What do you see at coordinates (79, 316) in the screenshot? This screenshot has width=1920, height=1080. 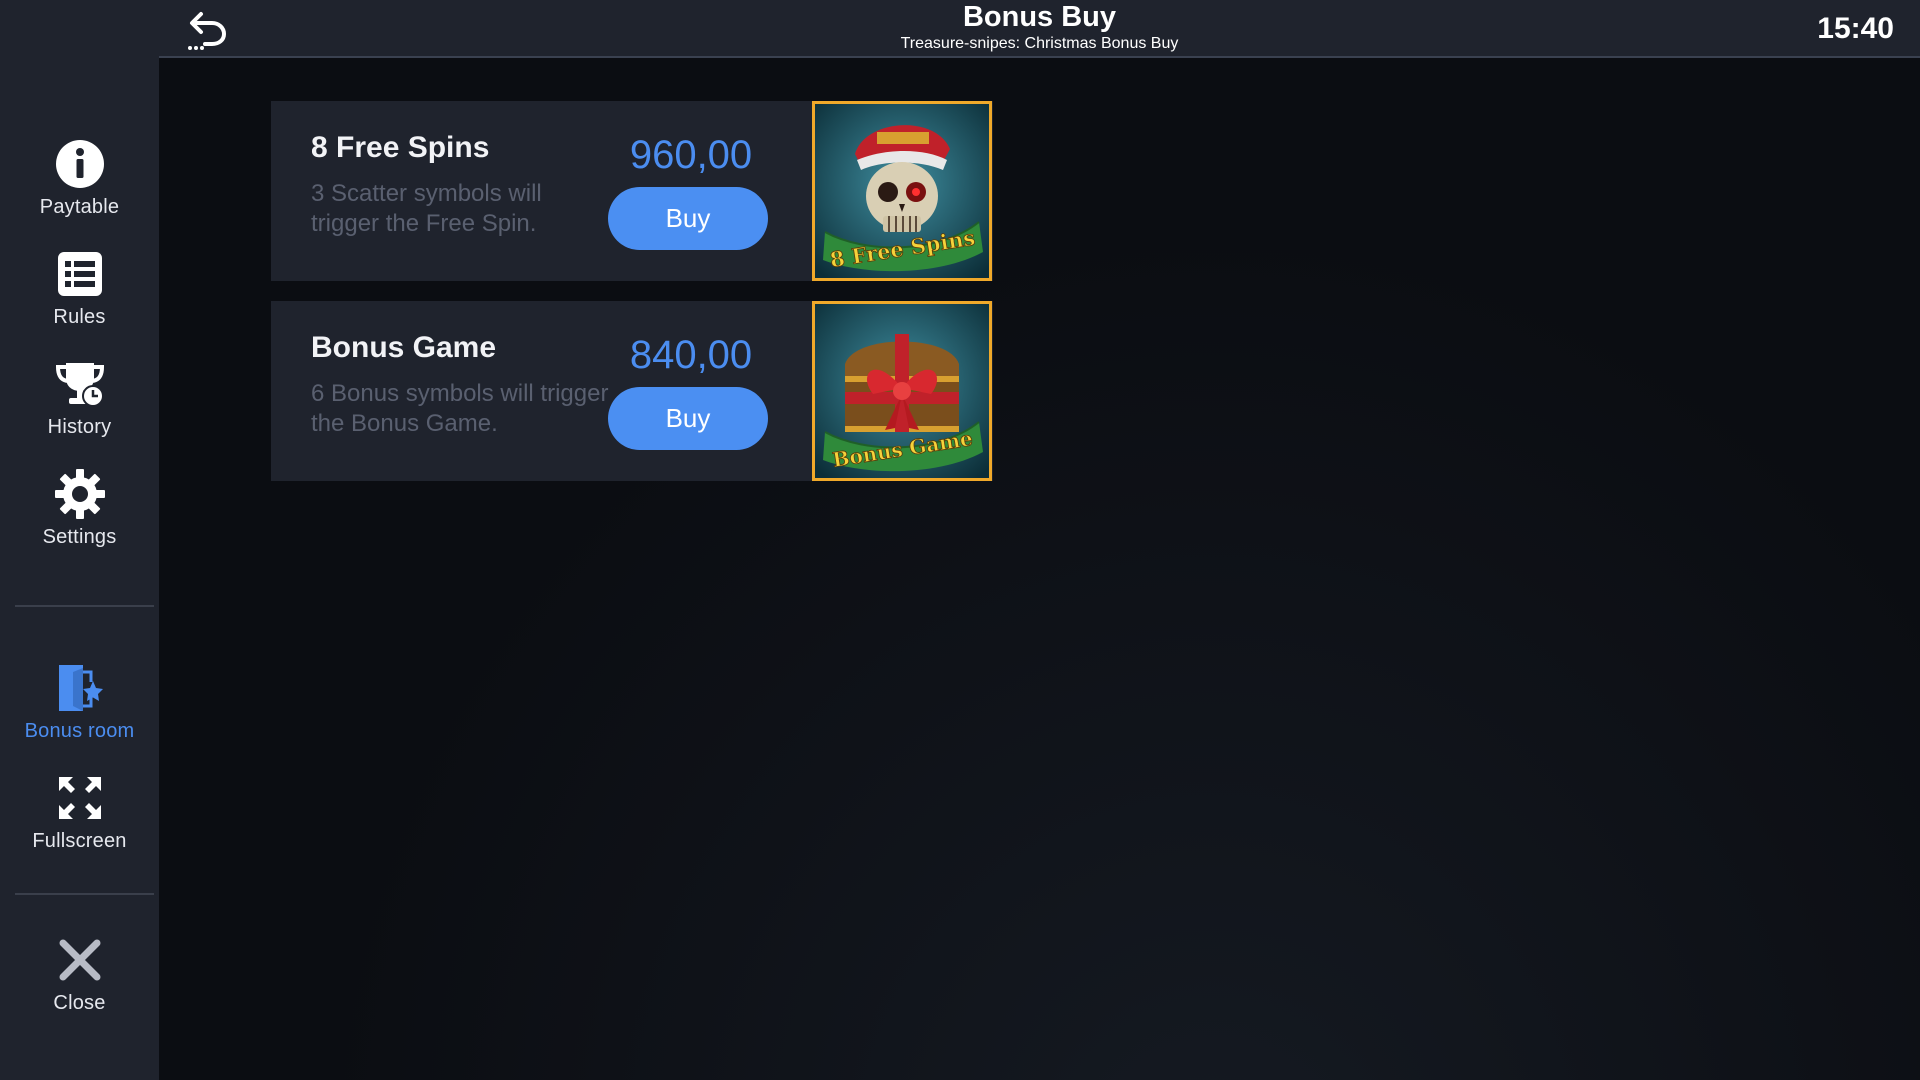 I see `sidebar-item-label: Rules` at bounding box center [79, 316].